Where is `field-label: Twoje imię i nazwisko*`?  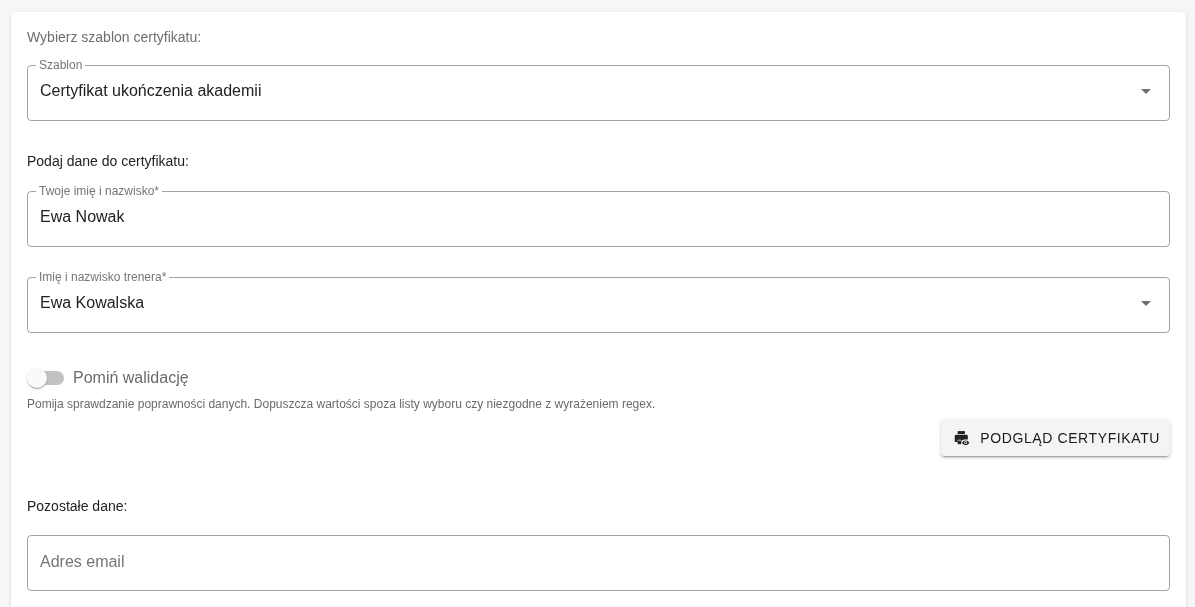
field-label: Twoje imię i nazwisko* is located at coordinates (99, 191).